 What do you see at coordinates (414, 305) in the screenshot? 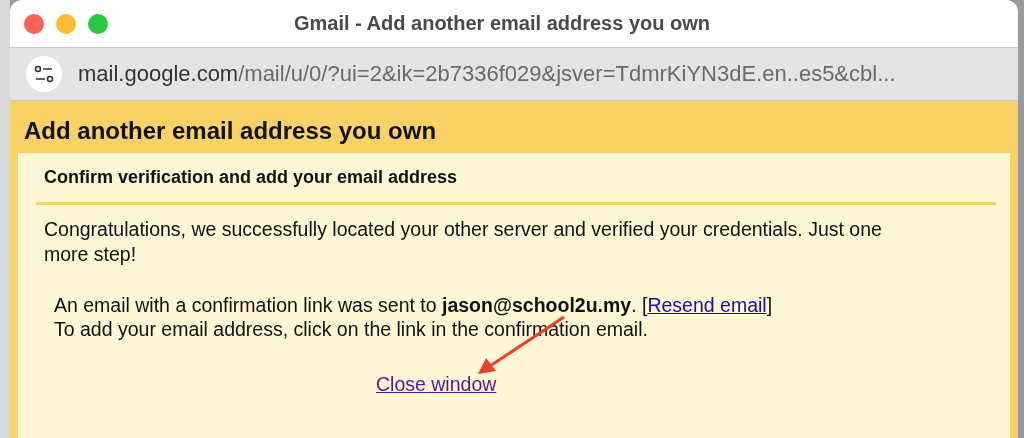
I see `sent-text: An email with a confirmation link was sent to jason@school2u.my. [Resend email]` at bounding box center [414, 305].